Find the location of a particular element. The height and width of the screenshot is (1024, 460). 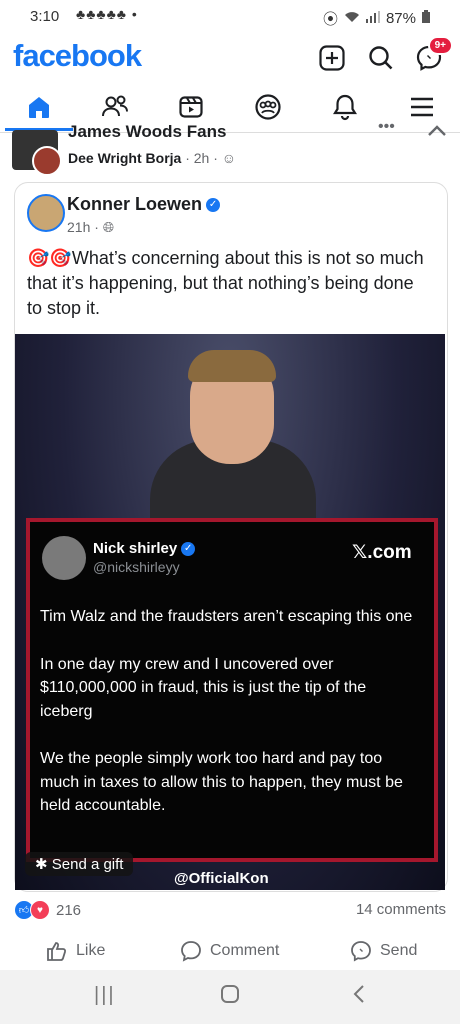

bell-icon is located at coordinates (345, 107).